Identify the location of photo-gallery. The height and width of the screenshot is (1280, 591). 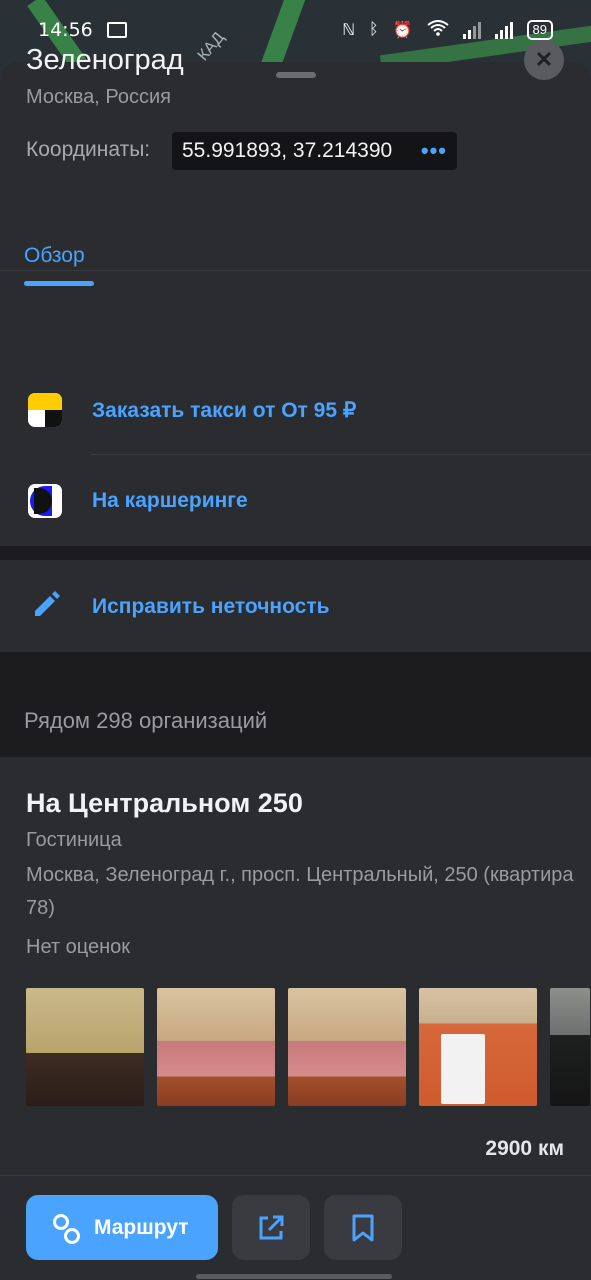
(308, 1047).